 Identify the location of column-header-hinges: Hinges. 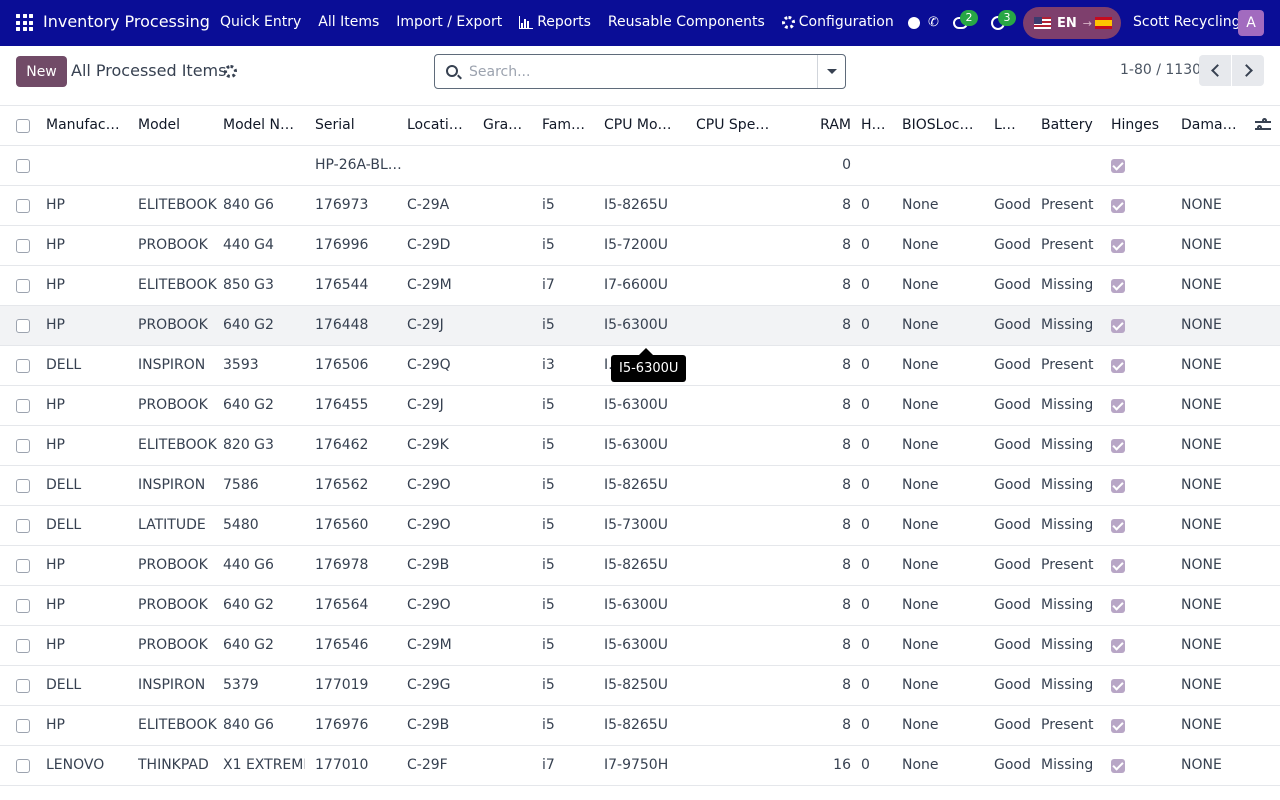
(1142, 126).